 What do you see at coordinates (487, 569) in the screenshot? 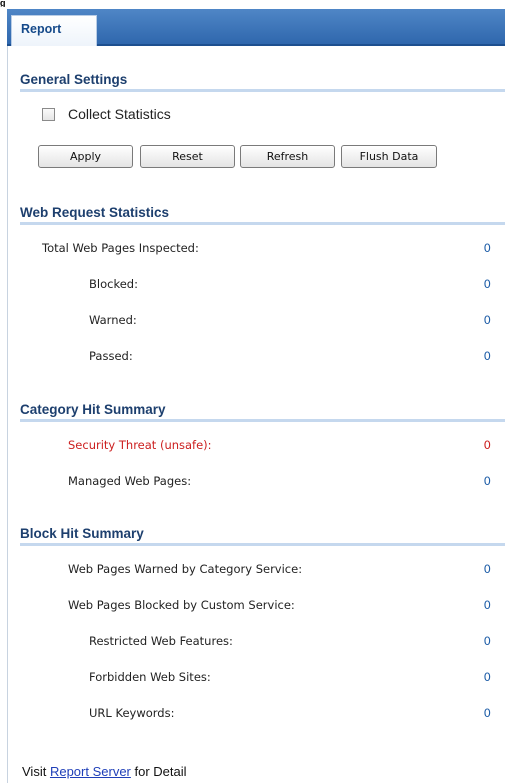
I see `warned-by-category-service-value: 0` at bounding box center [487, 569].